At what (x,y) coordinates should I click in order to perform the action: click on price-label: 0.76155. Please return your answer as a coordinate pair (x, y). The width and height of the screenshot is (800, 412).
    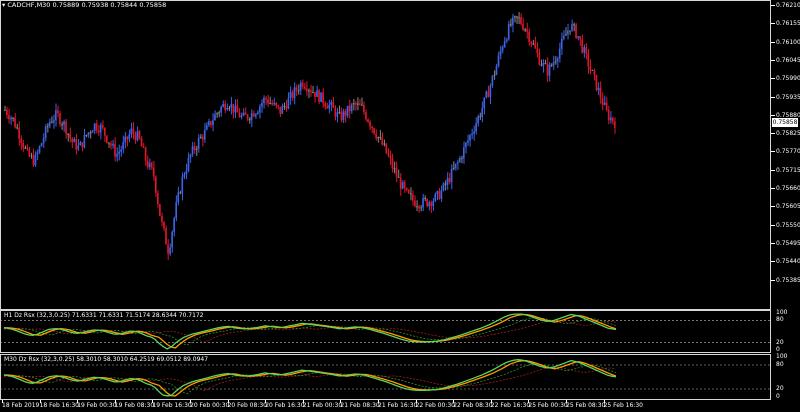
    Looking at the image, I should click on (788, 24).